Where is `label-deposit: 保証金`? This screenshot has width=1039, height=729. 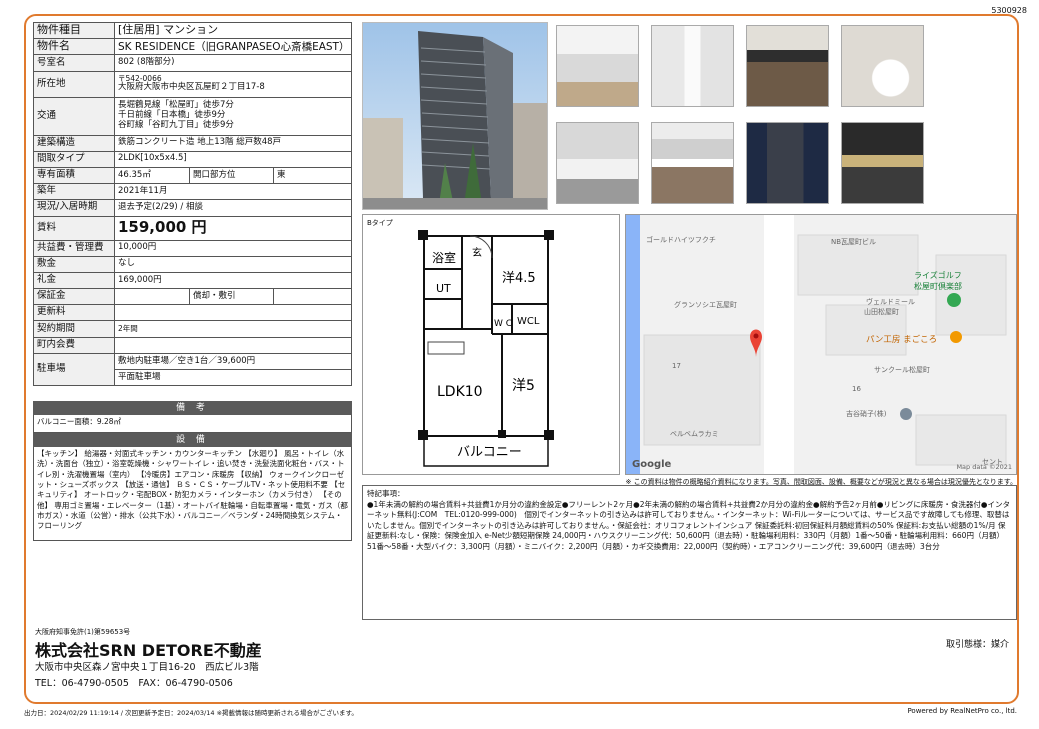
label-deposit: 保証金 is located at coordinates (74, 297).